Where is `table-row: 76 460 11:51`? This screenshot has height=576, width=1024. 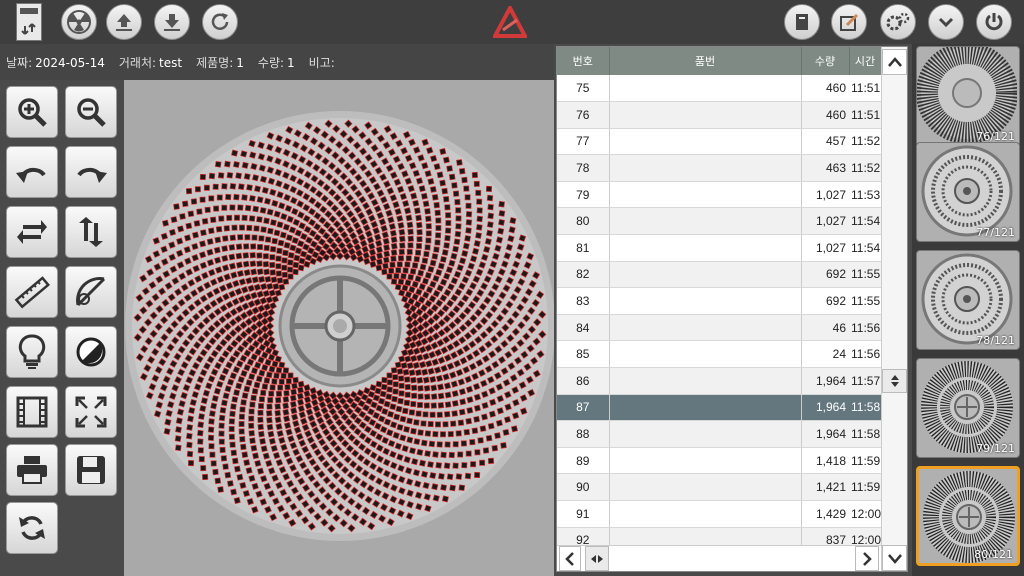 table-row: 76 460 11:51 is located at coordinates (719, 115).